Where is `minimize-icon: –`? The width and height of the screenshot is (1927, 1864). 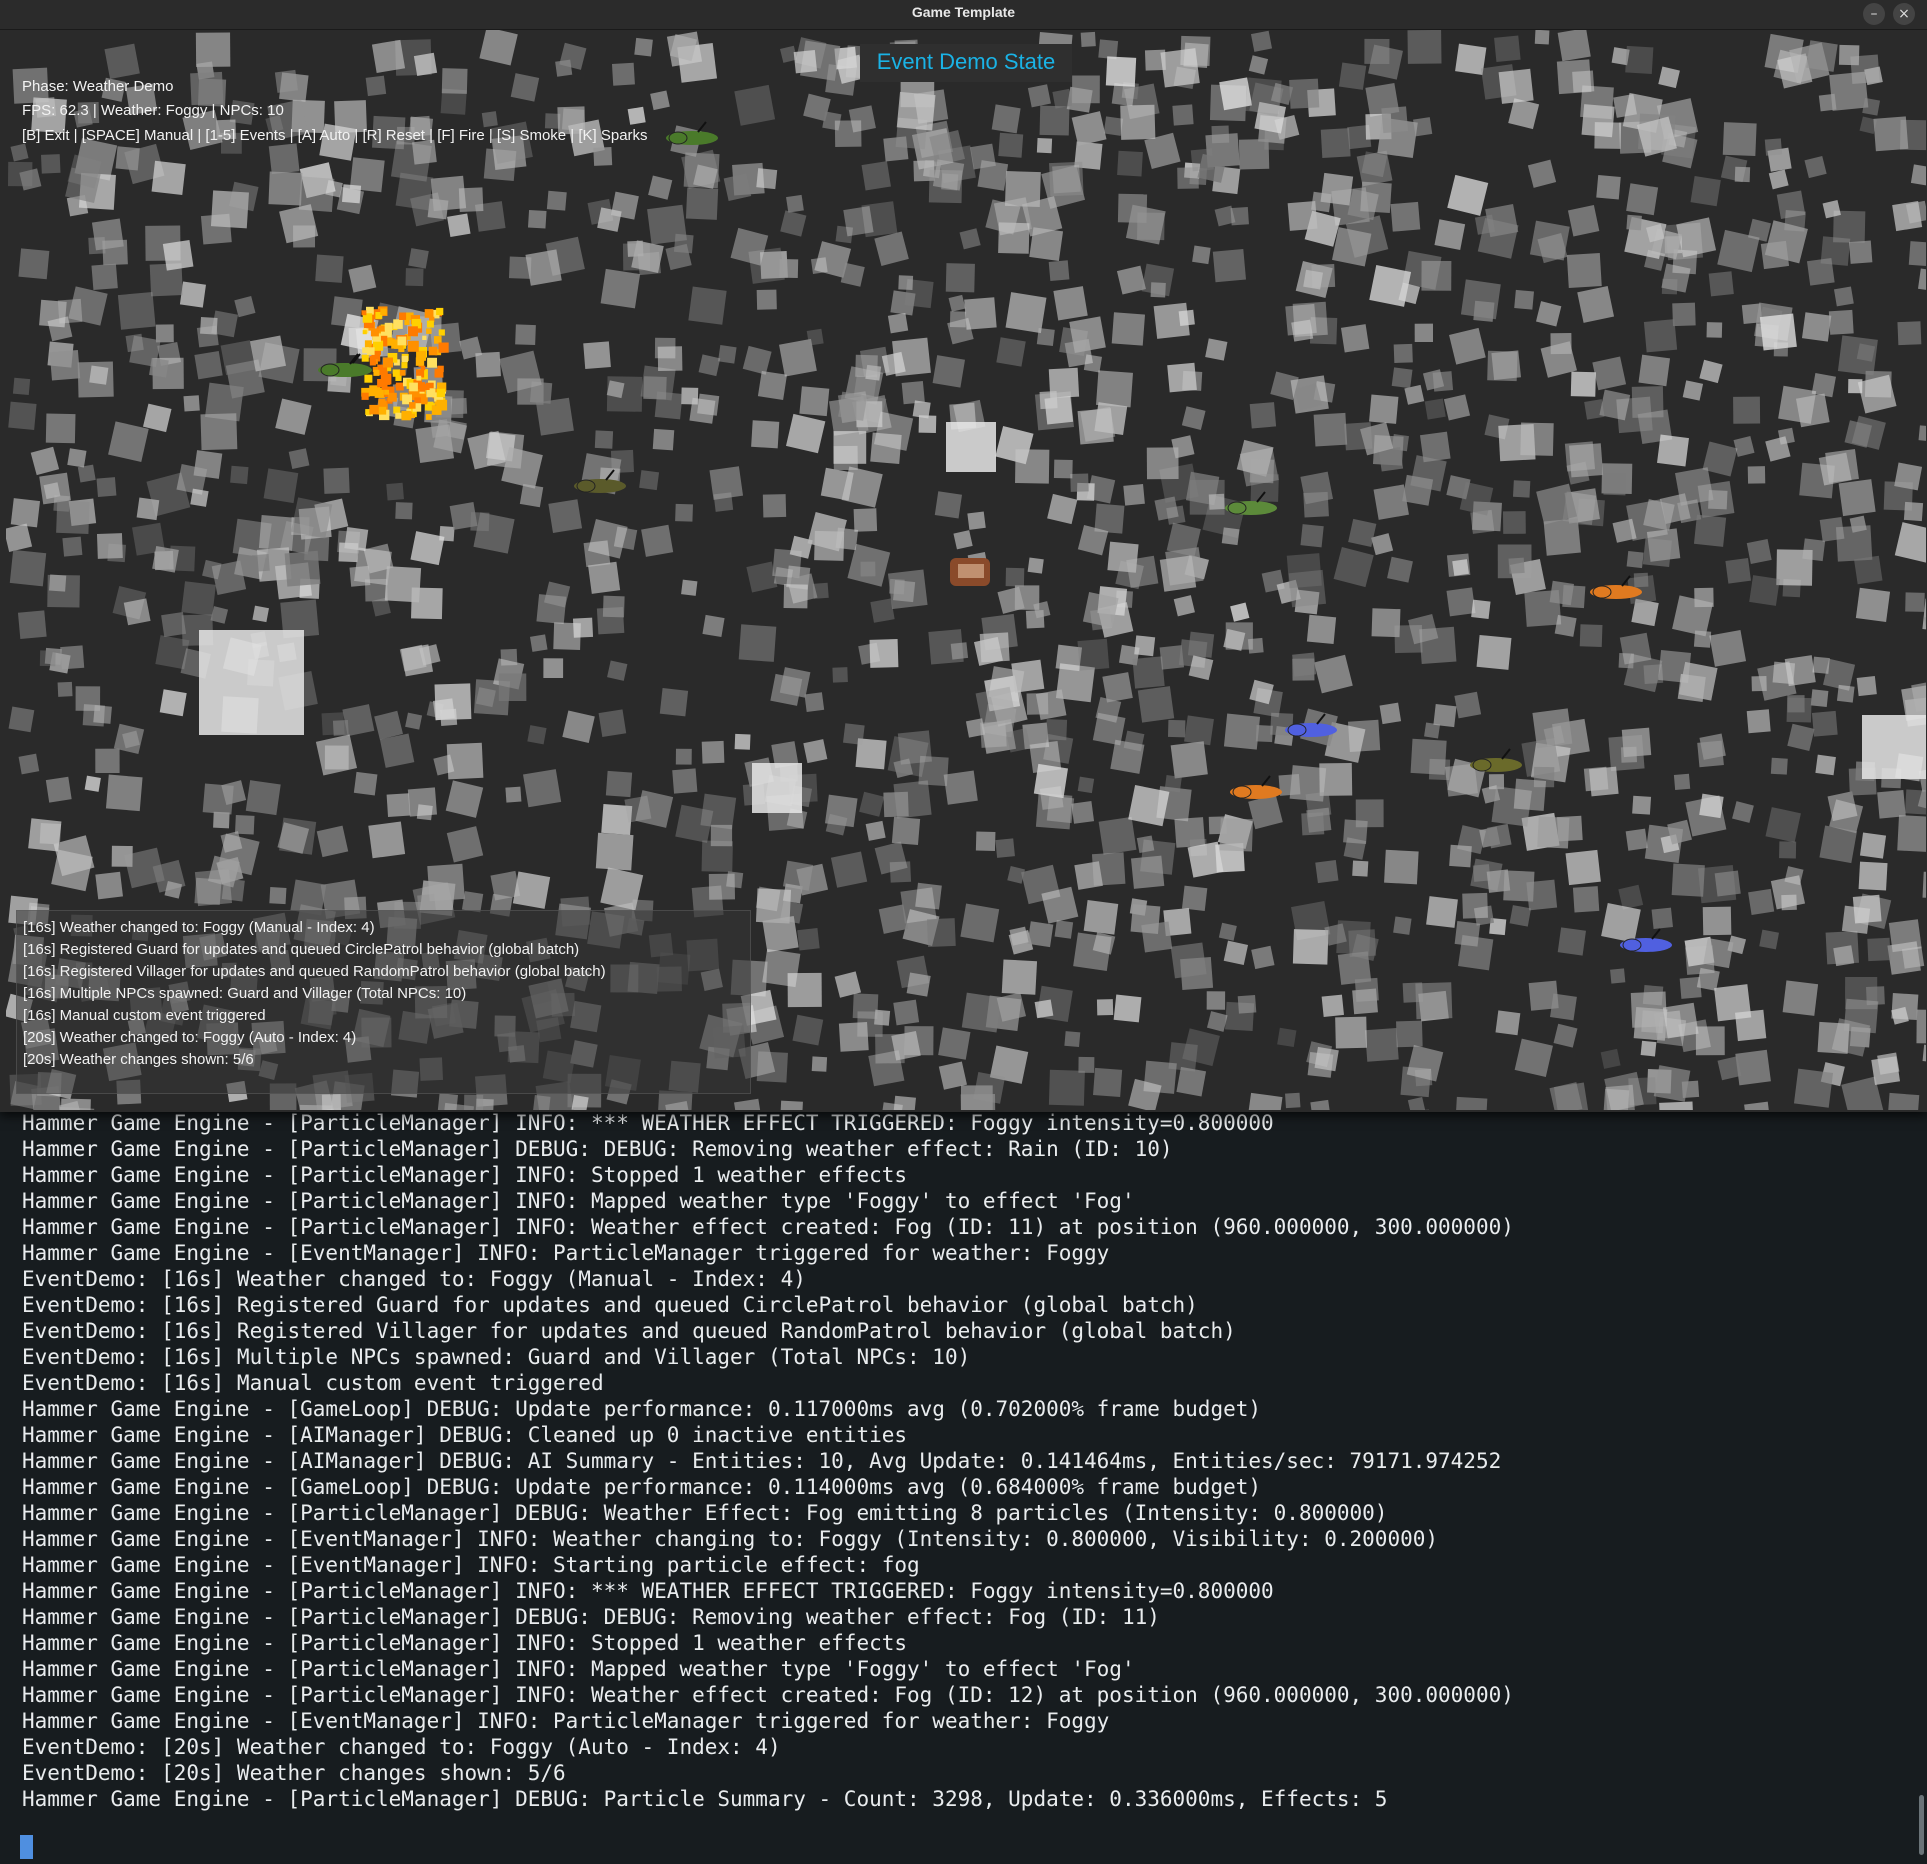 minimize-icon: – is located at coordinates (1874, 14).